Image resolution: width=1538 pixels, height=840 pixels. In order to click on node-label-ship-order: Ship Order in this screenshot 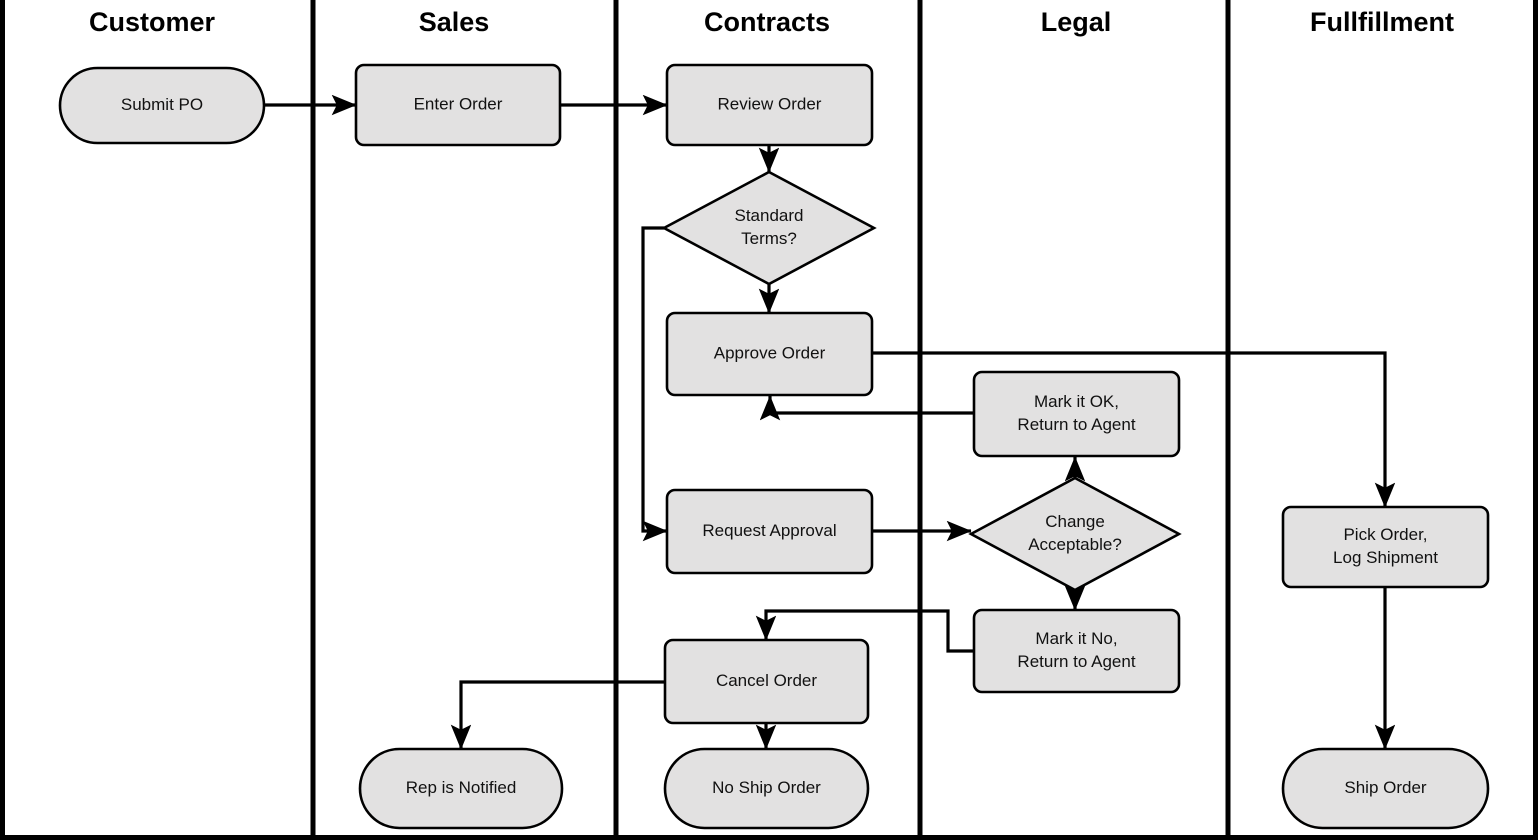, I will do `click(1385, 787)`.